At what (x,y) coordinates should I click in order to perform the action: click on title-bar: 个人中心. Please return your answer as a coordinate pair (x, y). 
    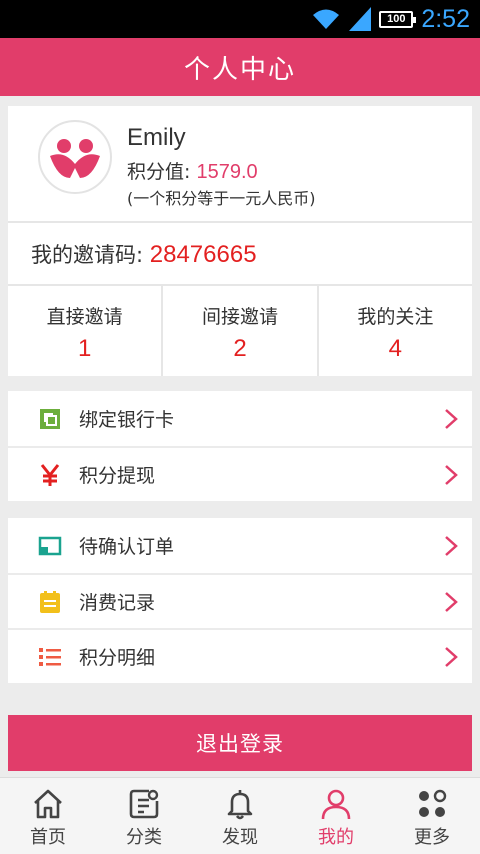
    Looking at the image, I should click on (240, 67).